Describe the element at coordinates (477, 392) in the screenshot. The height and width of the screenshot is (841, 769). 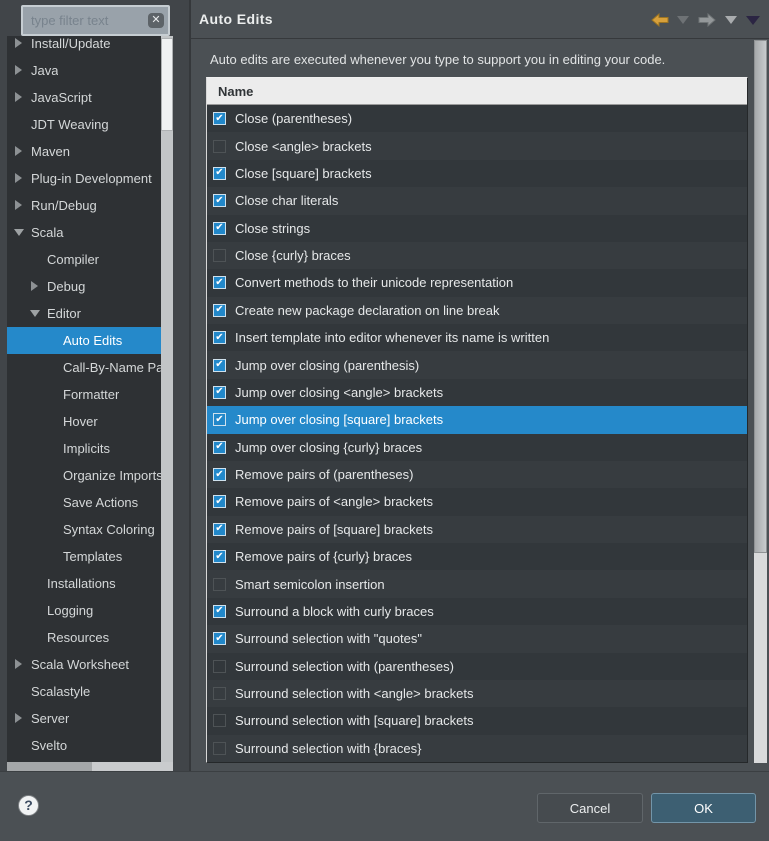
I see `table-row: ✔ Jump over closing <angle> brackets` at that location.